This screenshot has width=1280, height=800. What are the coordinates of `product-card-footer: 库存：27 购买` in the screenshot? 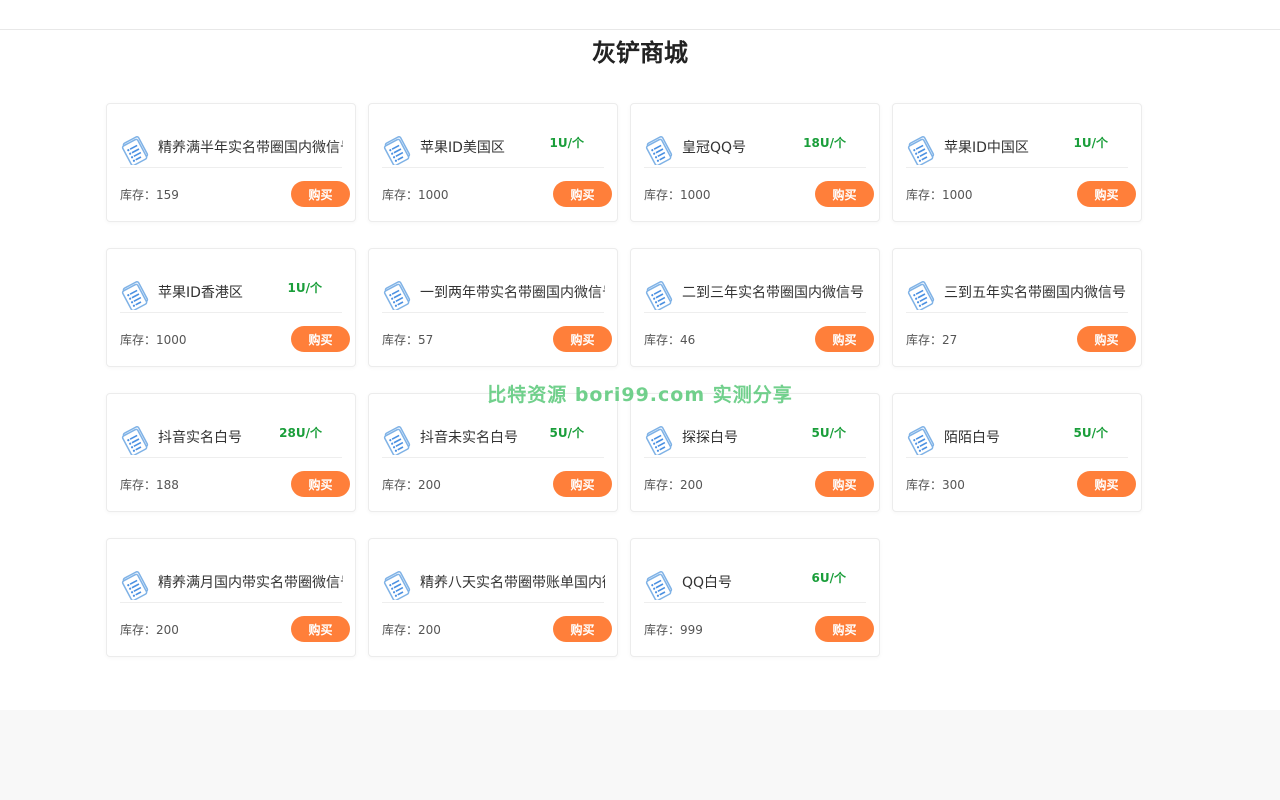 It's located at (1021, 339).